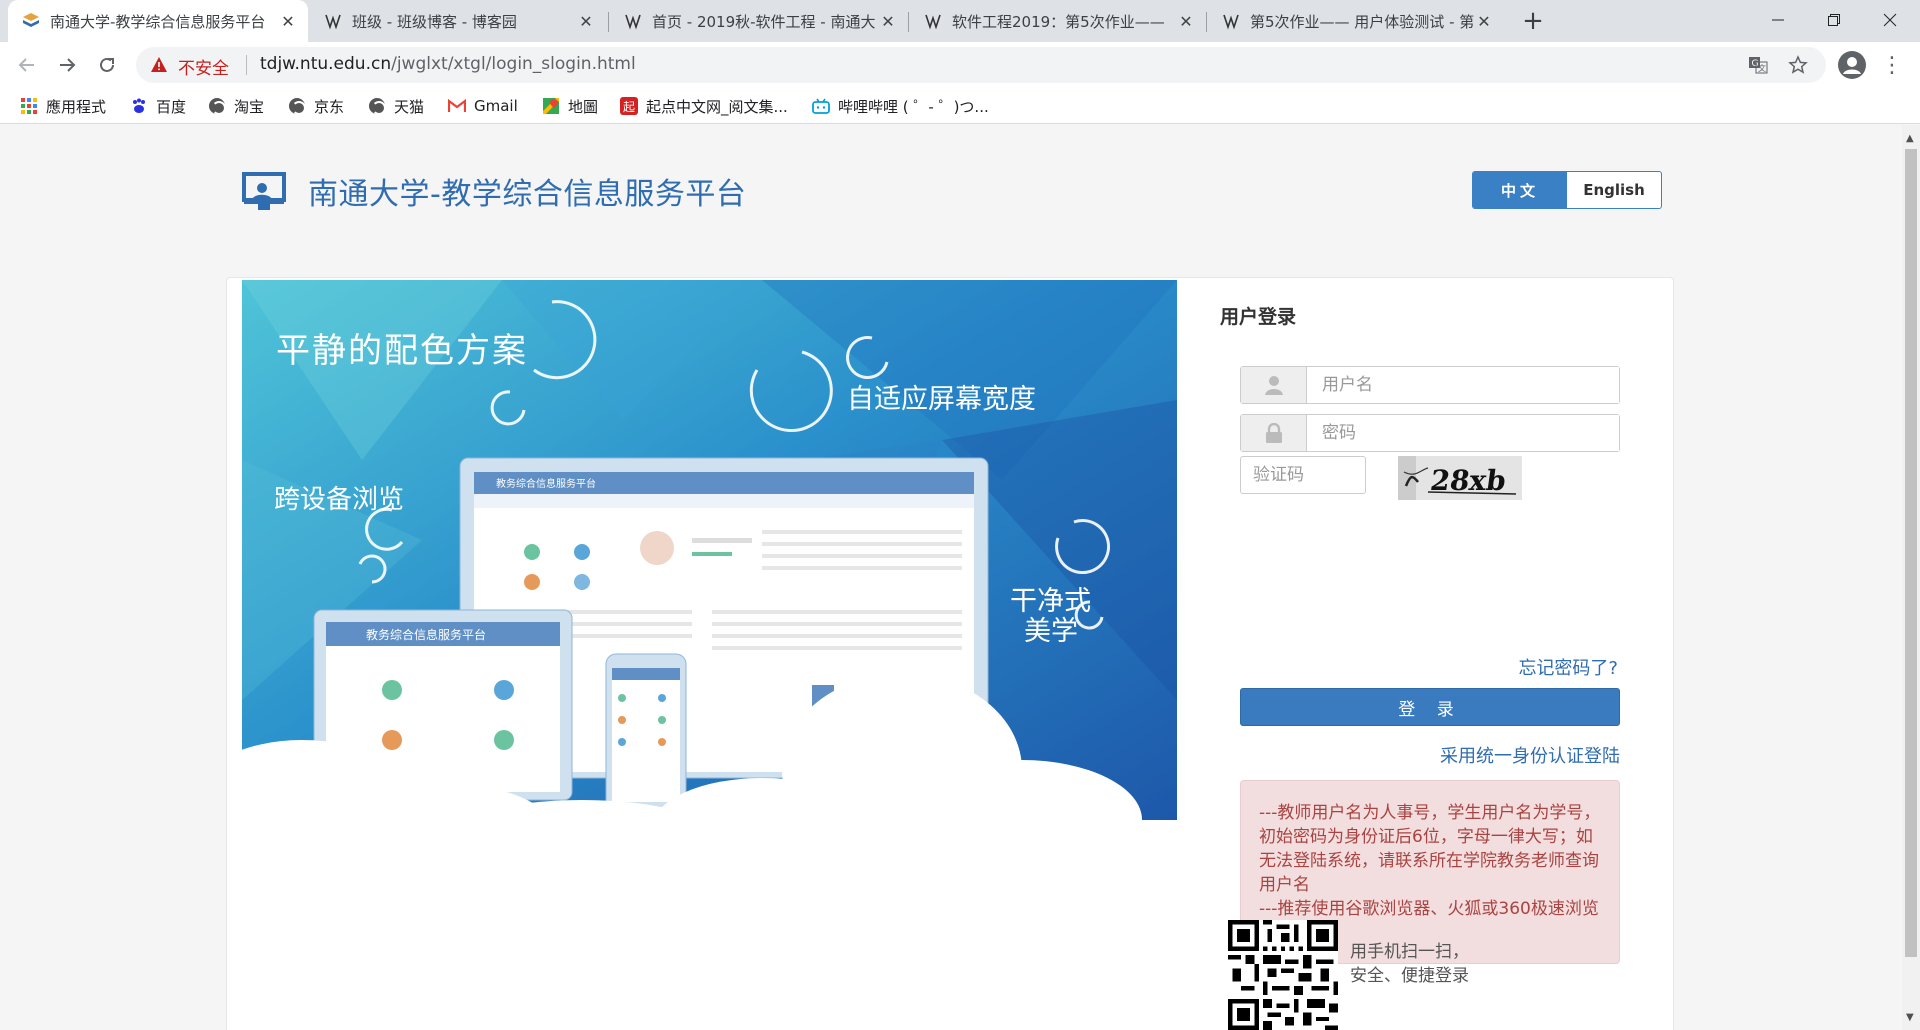  Describe the element at coordinates (1890, 20) in the screenshot. I see `window-close-icon` at that location.